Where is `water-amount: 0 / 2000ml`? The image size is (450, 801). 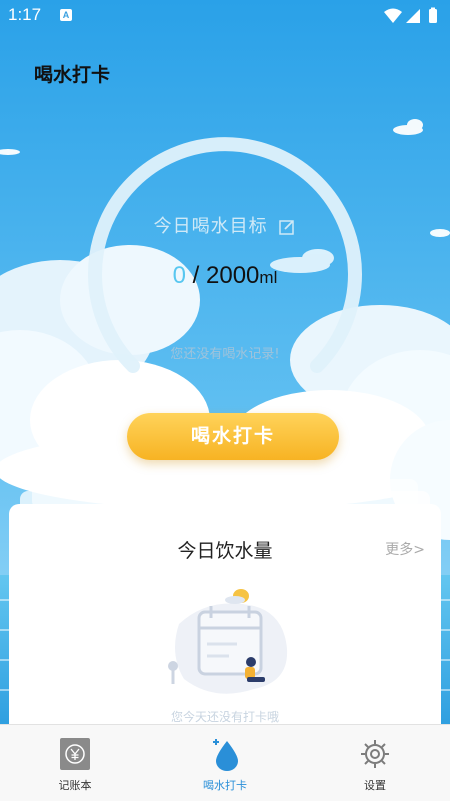
water-amount: 0 / 2000ml is located at coordinates (225, 276).